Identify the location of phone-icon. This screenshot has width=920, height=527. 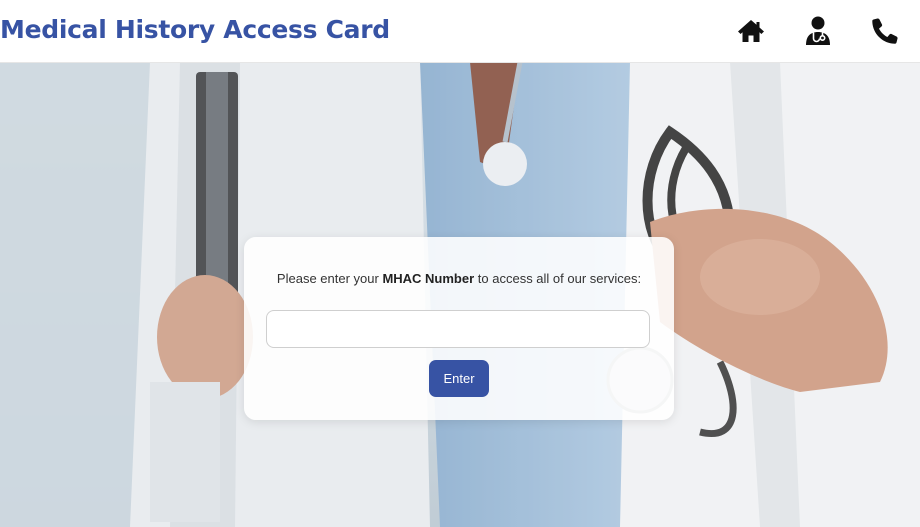
(885, 31).